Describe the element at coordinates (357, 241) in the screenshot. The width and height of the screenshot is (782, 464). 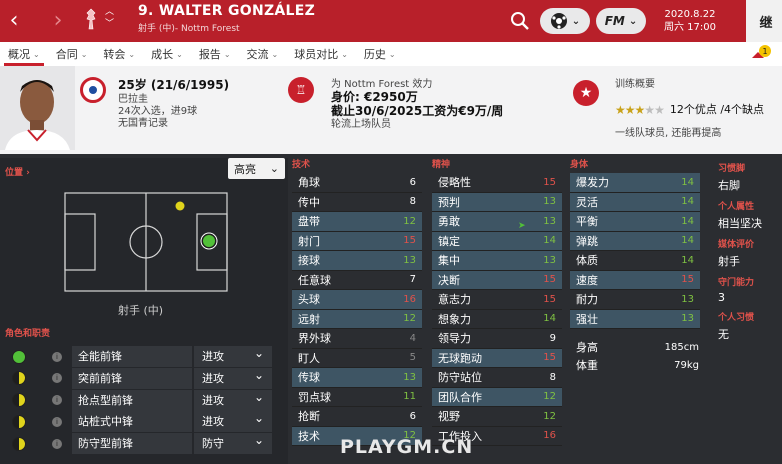
I see `attribute-row: 射门 15` at that location.